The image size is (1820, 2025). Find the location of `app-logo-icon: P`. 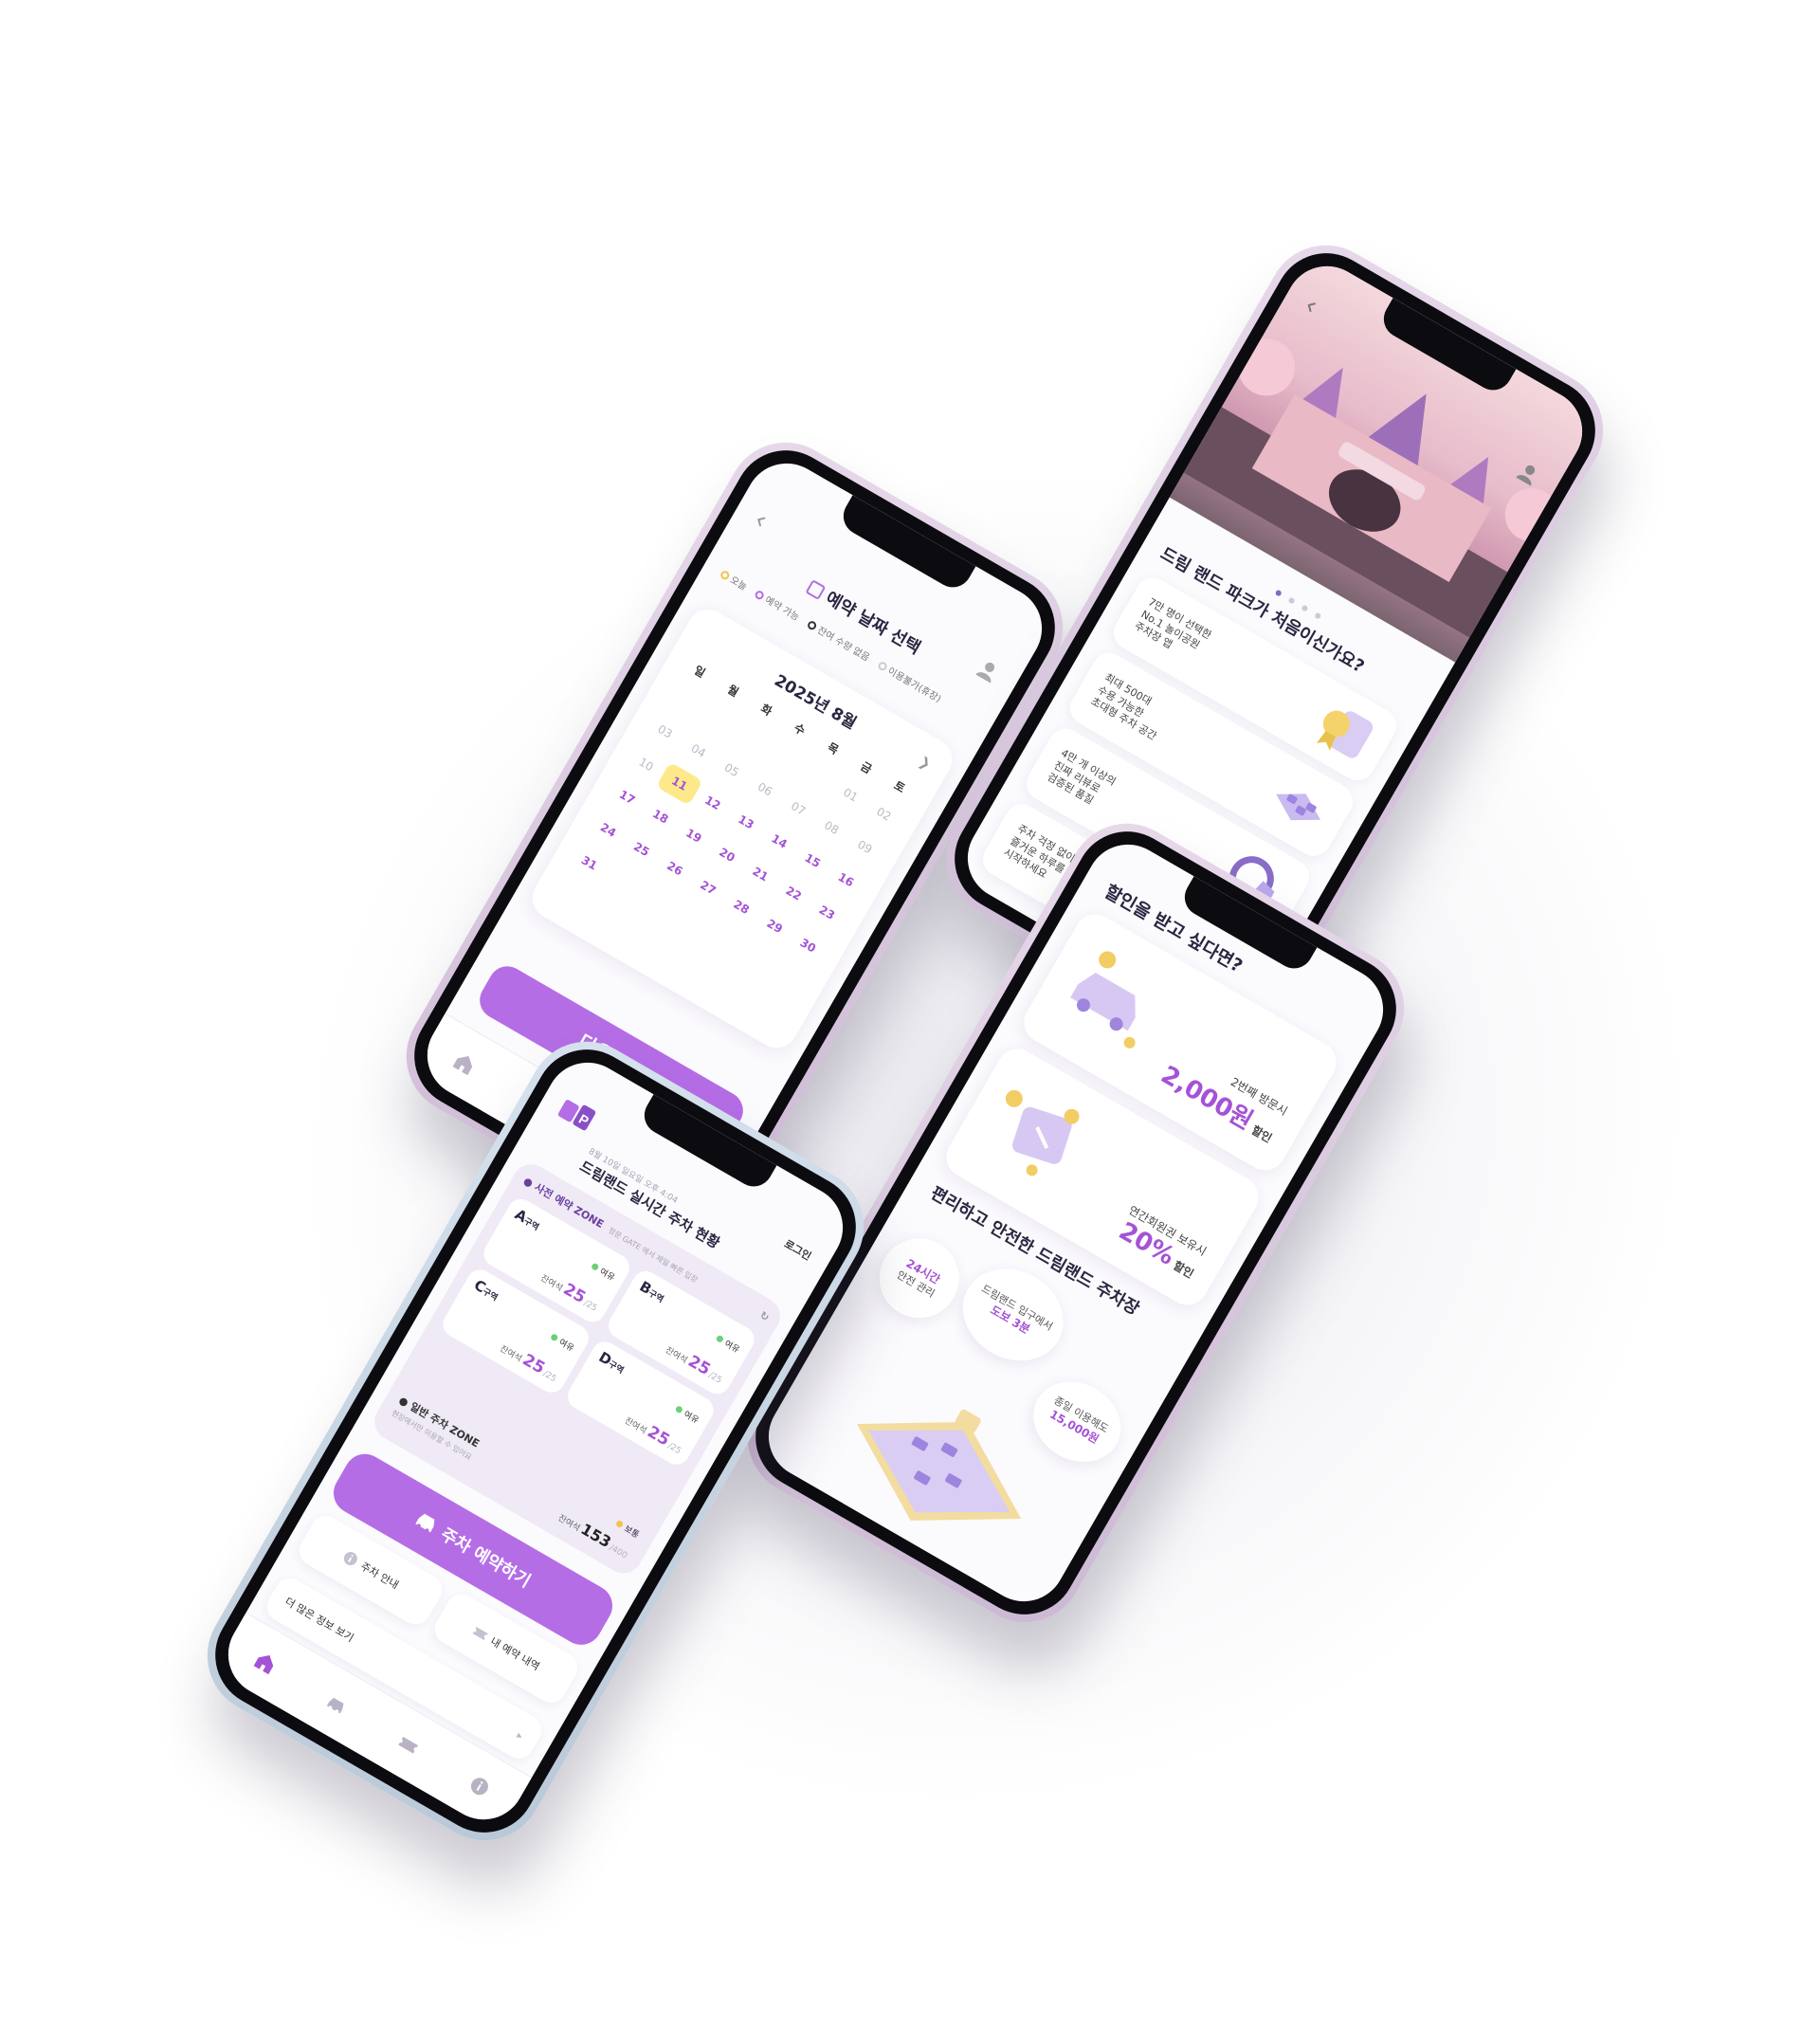

app-logo-icon: P is located at coordinates (576, 1115).